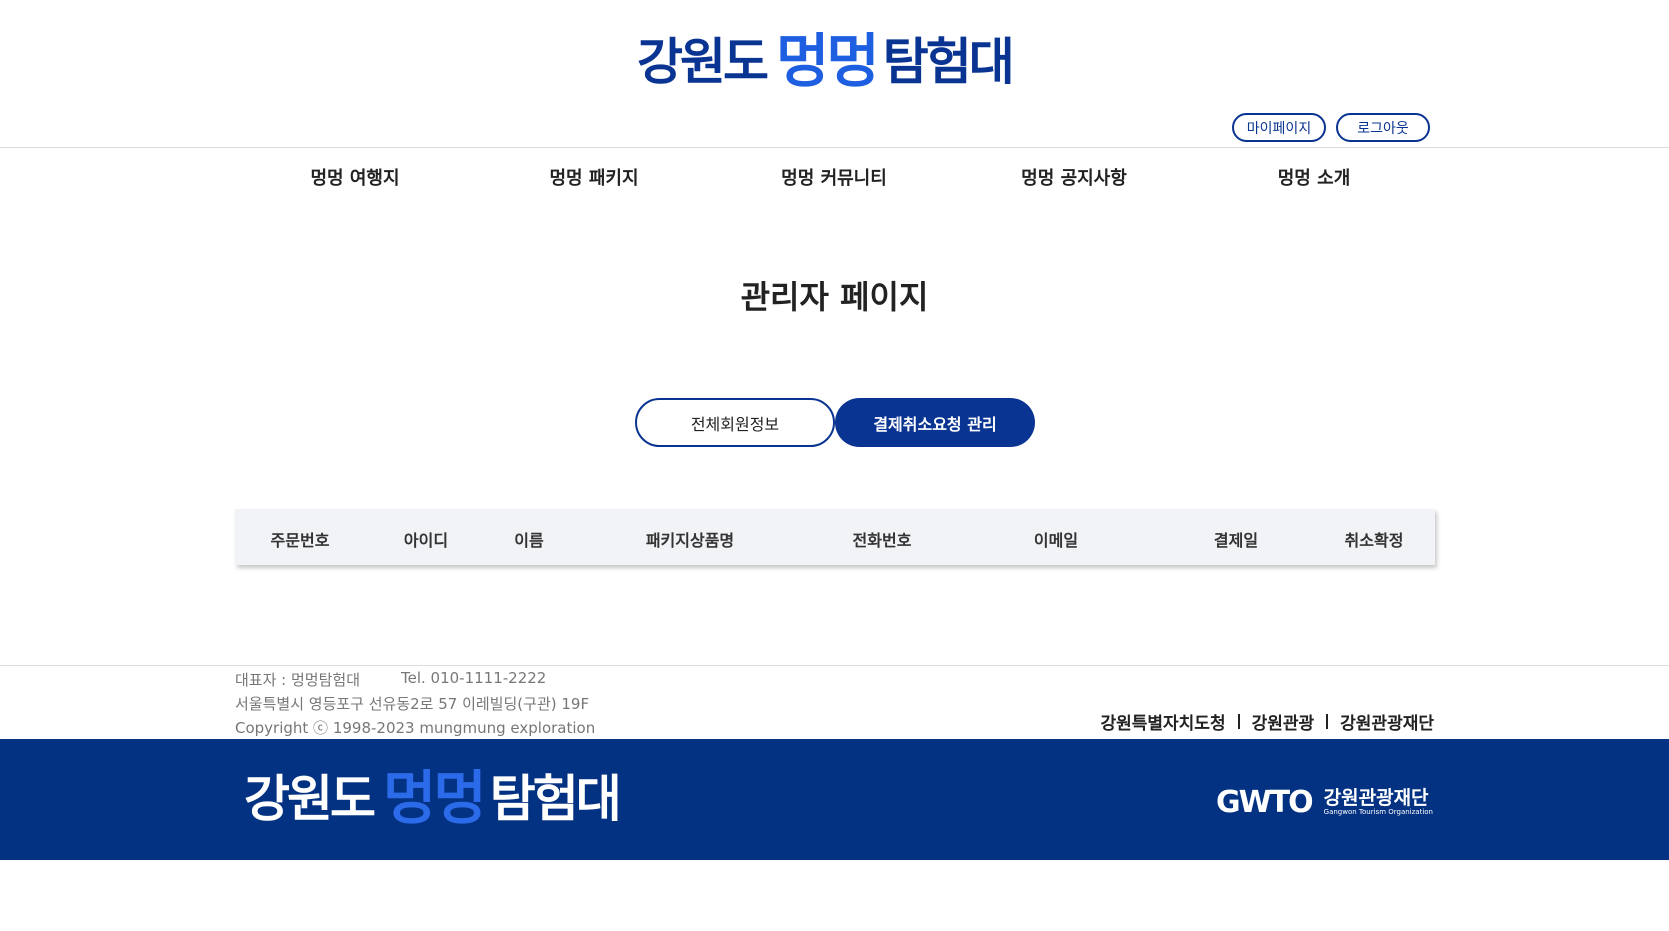  I want to click on footer-logo: 강원도 멍멍 탐험대, so click(433, 798).